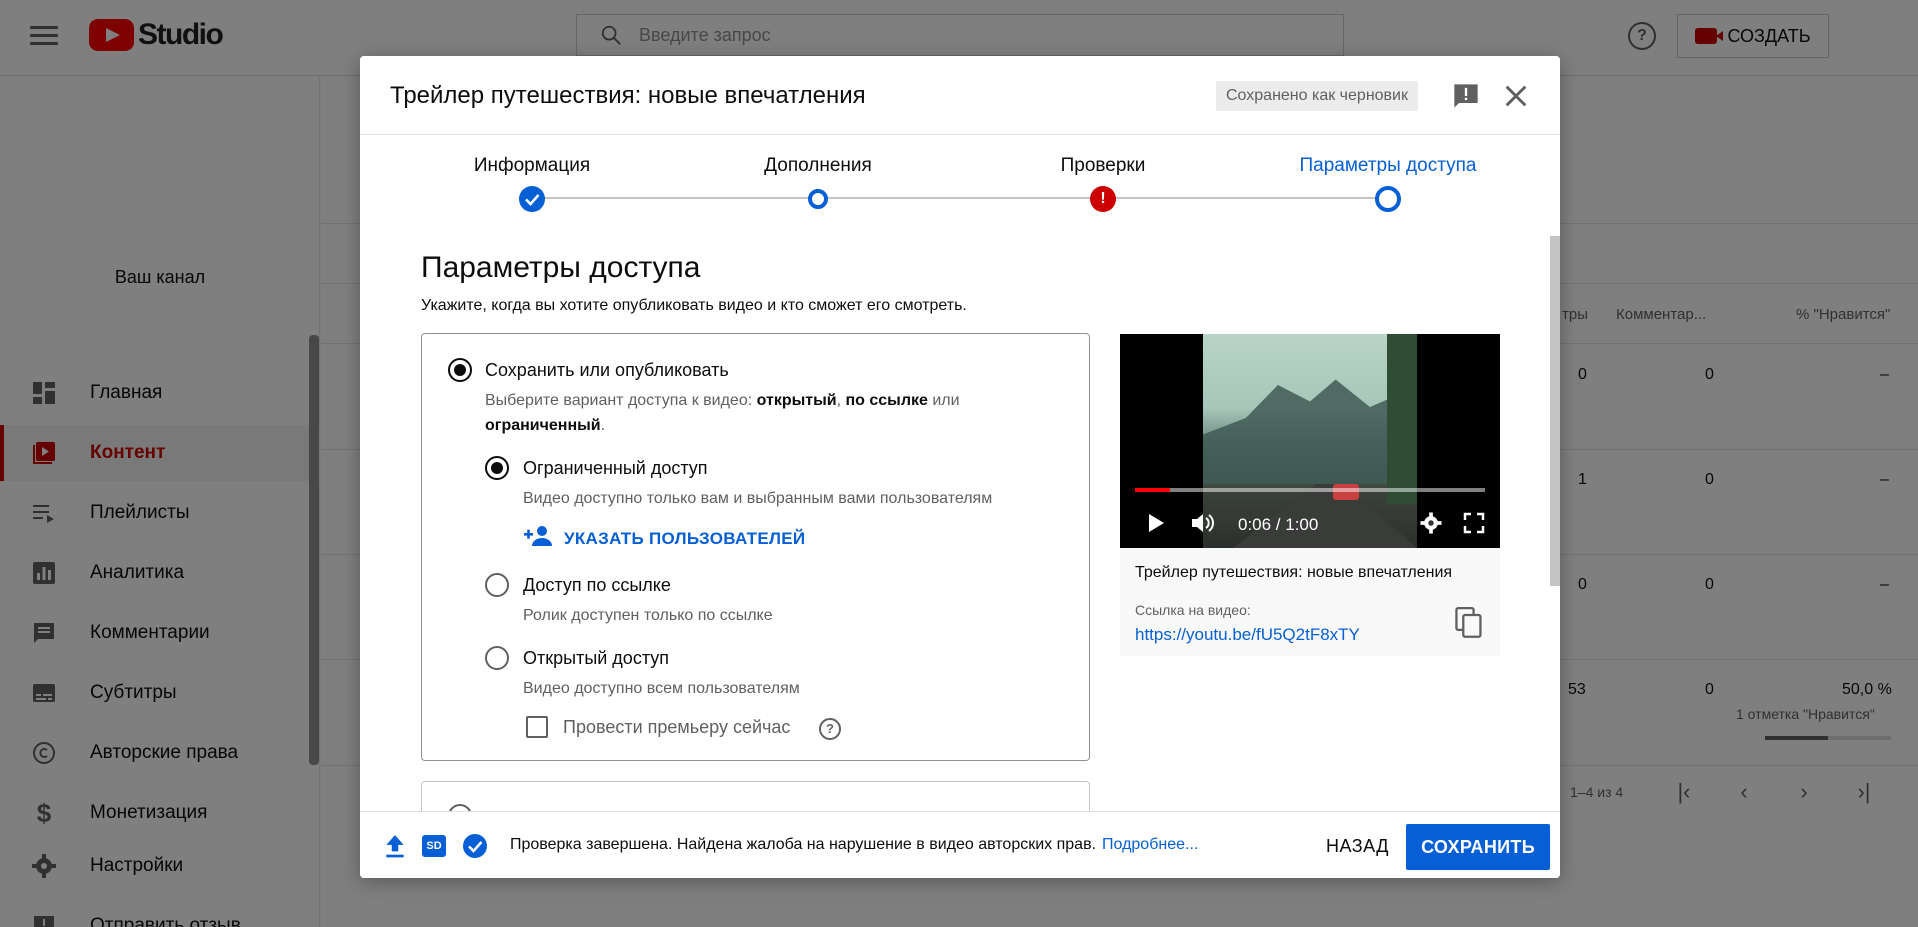 The image size is (1918, 927). Describe the element at coordinates (596, 658) in the screenshot. I see `option-public-title: Открытый доступ` at that location.